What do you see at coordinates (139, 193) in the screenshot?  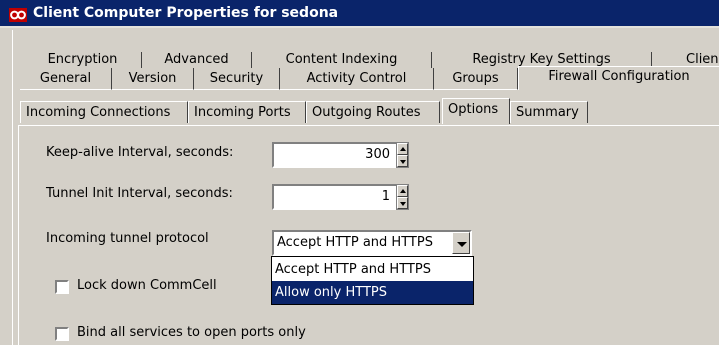 I see `tunnel-init-label: Tunnel Init Interval, seconds:` at bounding box center [139, 193].